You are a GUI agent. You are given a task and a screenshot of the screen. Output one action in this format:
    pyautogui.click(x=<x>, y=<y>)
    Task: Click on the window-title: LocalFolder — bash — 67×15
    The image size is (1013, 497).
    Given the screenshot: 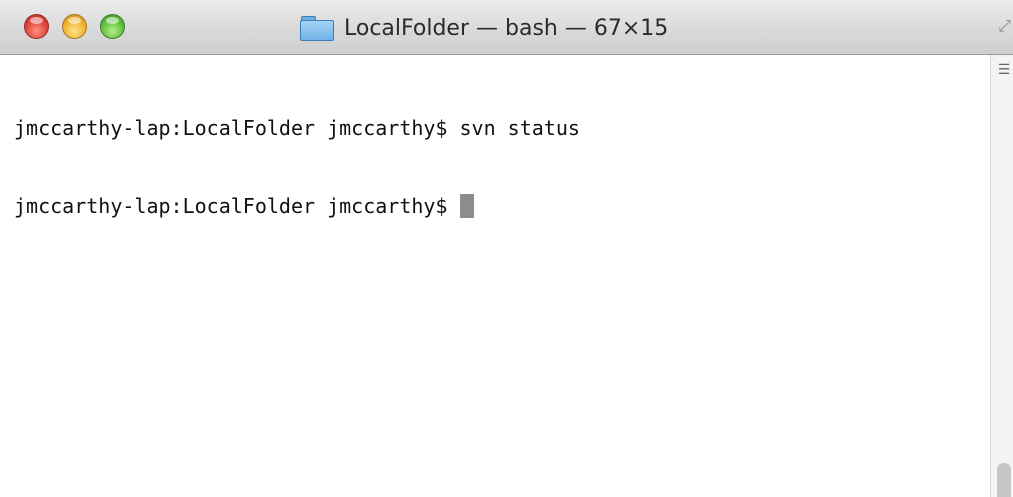 What is the action you would take?
    pyautogui.click(x=484, y=28)
    